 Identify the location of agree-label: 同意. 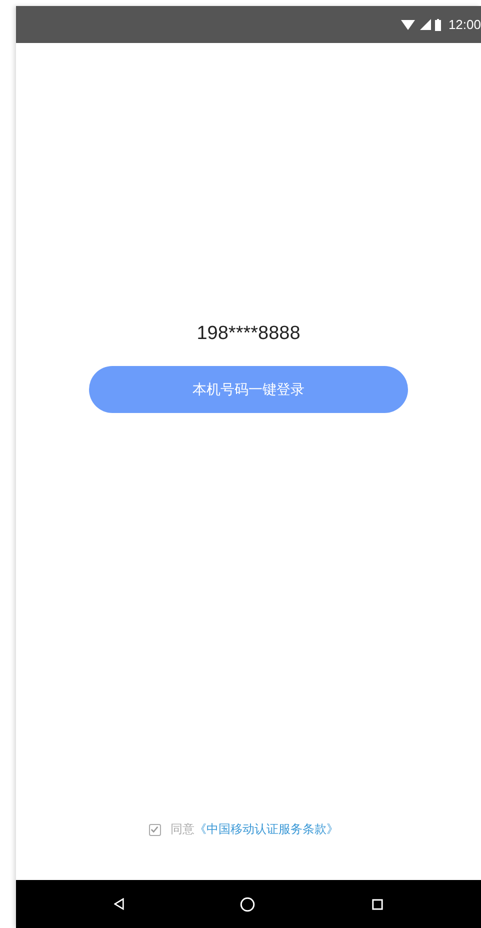
(182, 829).